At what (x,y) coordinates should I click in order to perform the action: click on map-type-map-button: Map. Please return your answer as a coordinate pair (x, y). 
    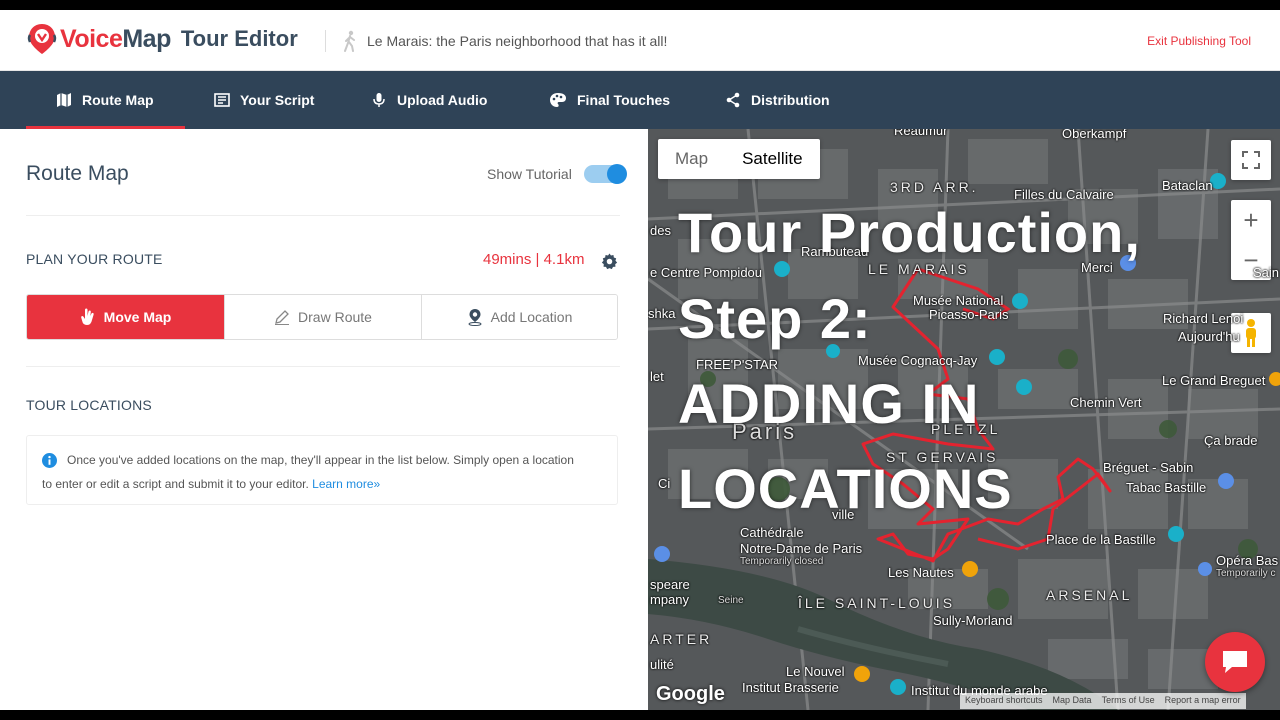
    Looking at the image, I should click on (691, 159).